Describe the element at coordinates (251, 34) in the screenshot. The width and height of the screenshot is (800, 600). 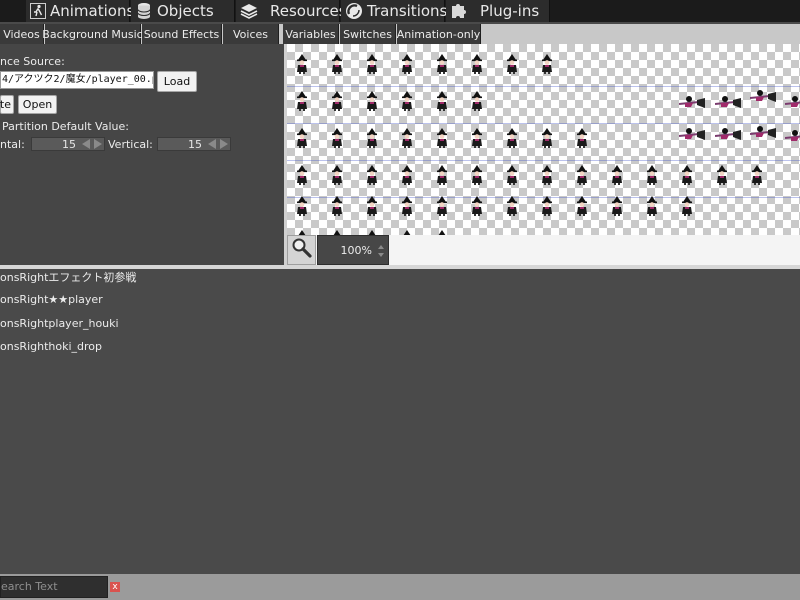
I see `subtab-voices: Voices` at that location.